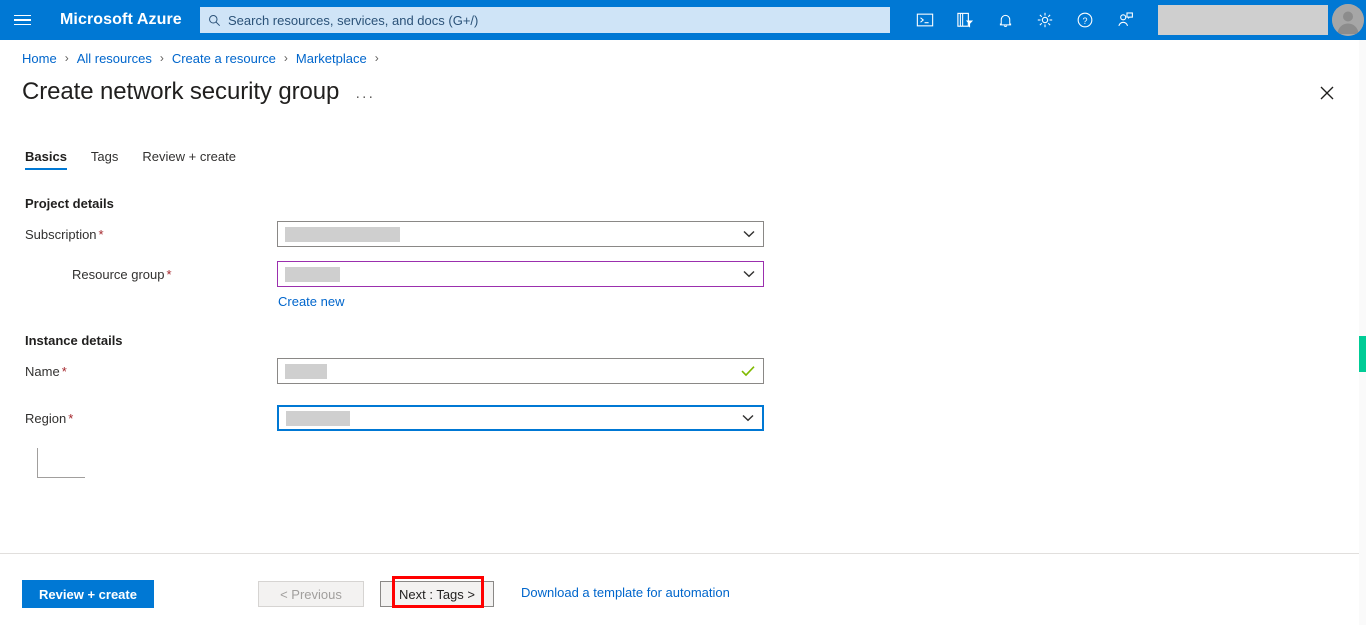  Describe the element at coordinates (365, 96) in the screenshot. I see `more-options-icon: ···` at that location.